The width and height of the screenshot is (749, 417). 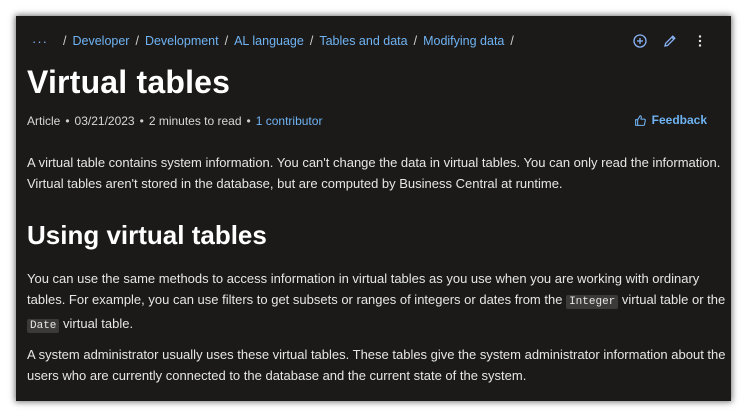 I want to click on breadcrumb-link-developer: Developer, so click(x=100, y=41).